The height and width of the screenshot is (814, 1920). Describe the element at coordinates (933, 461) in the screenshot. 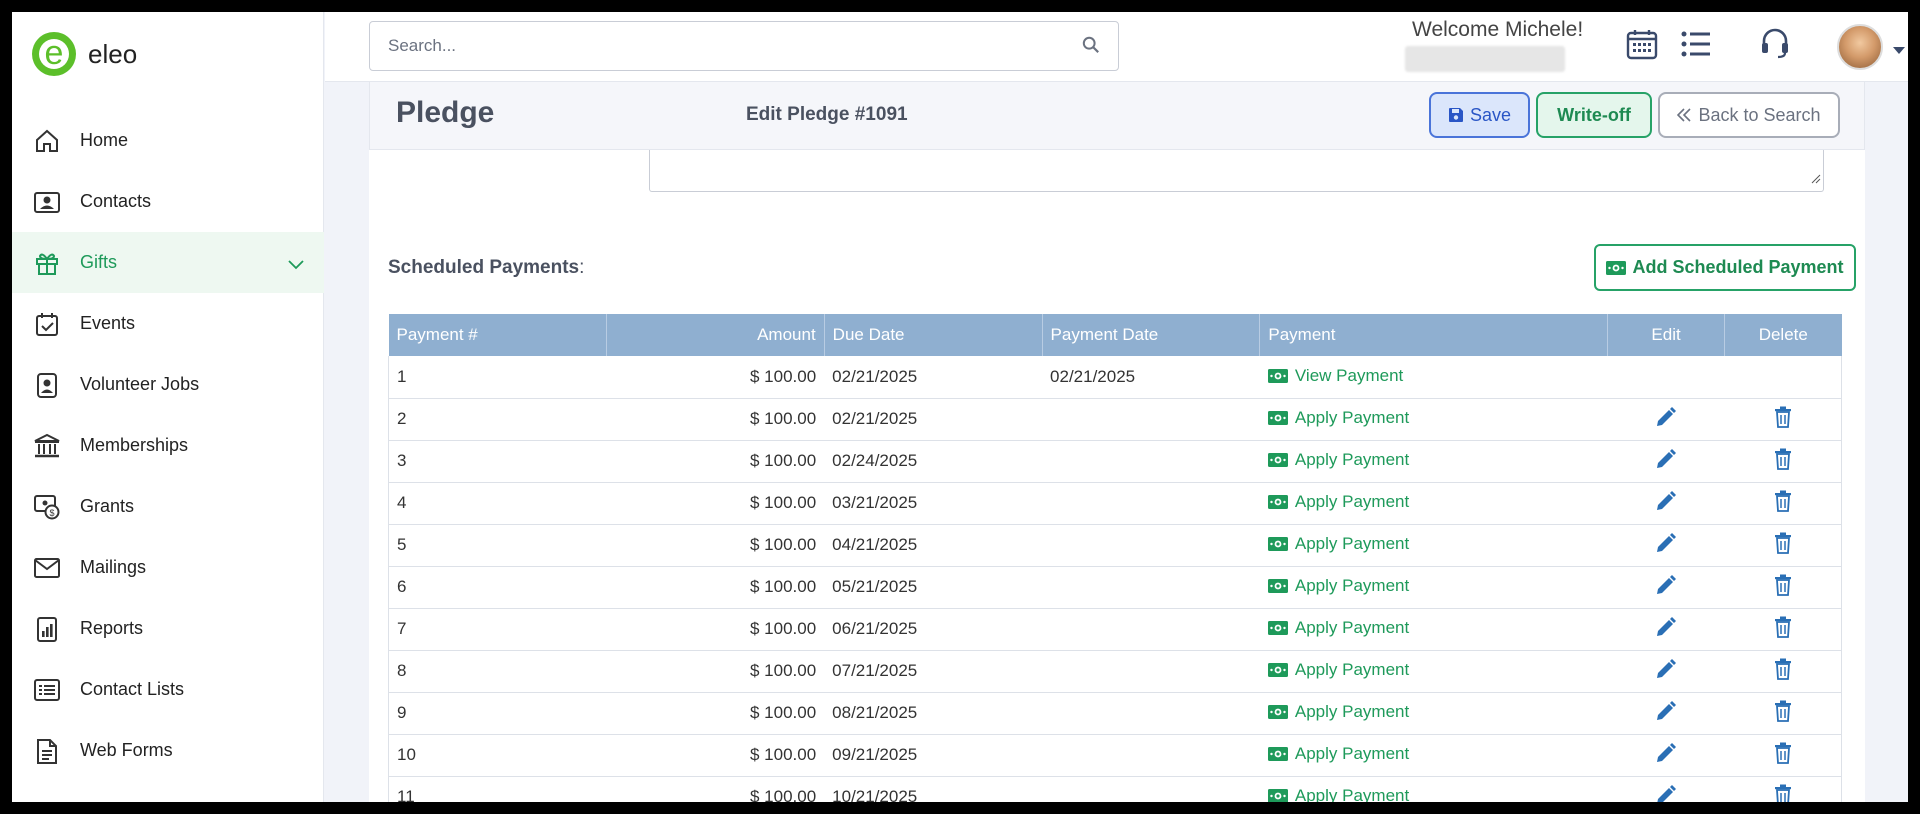

I see `due-date: 02/24/2025` at that location.